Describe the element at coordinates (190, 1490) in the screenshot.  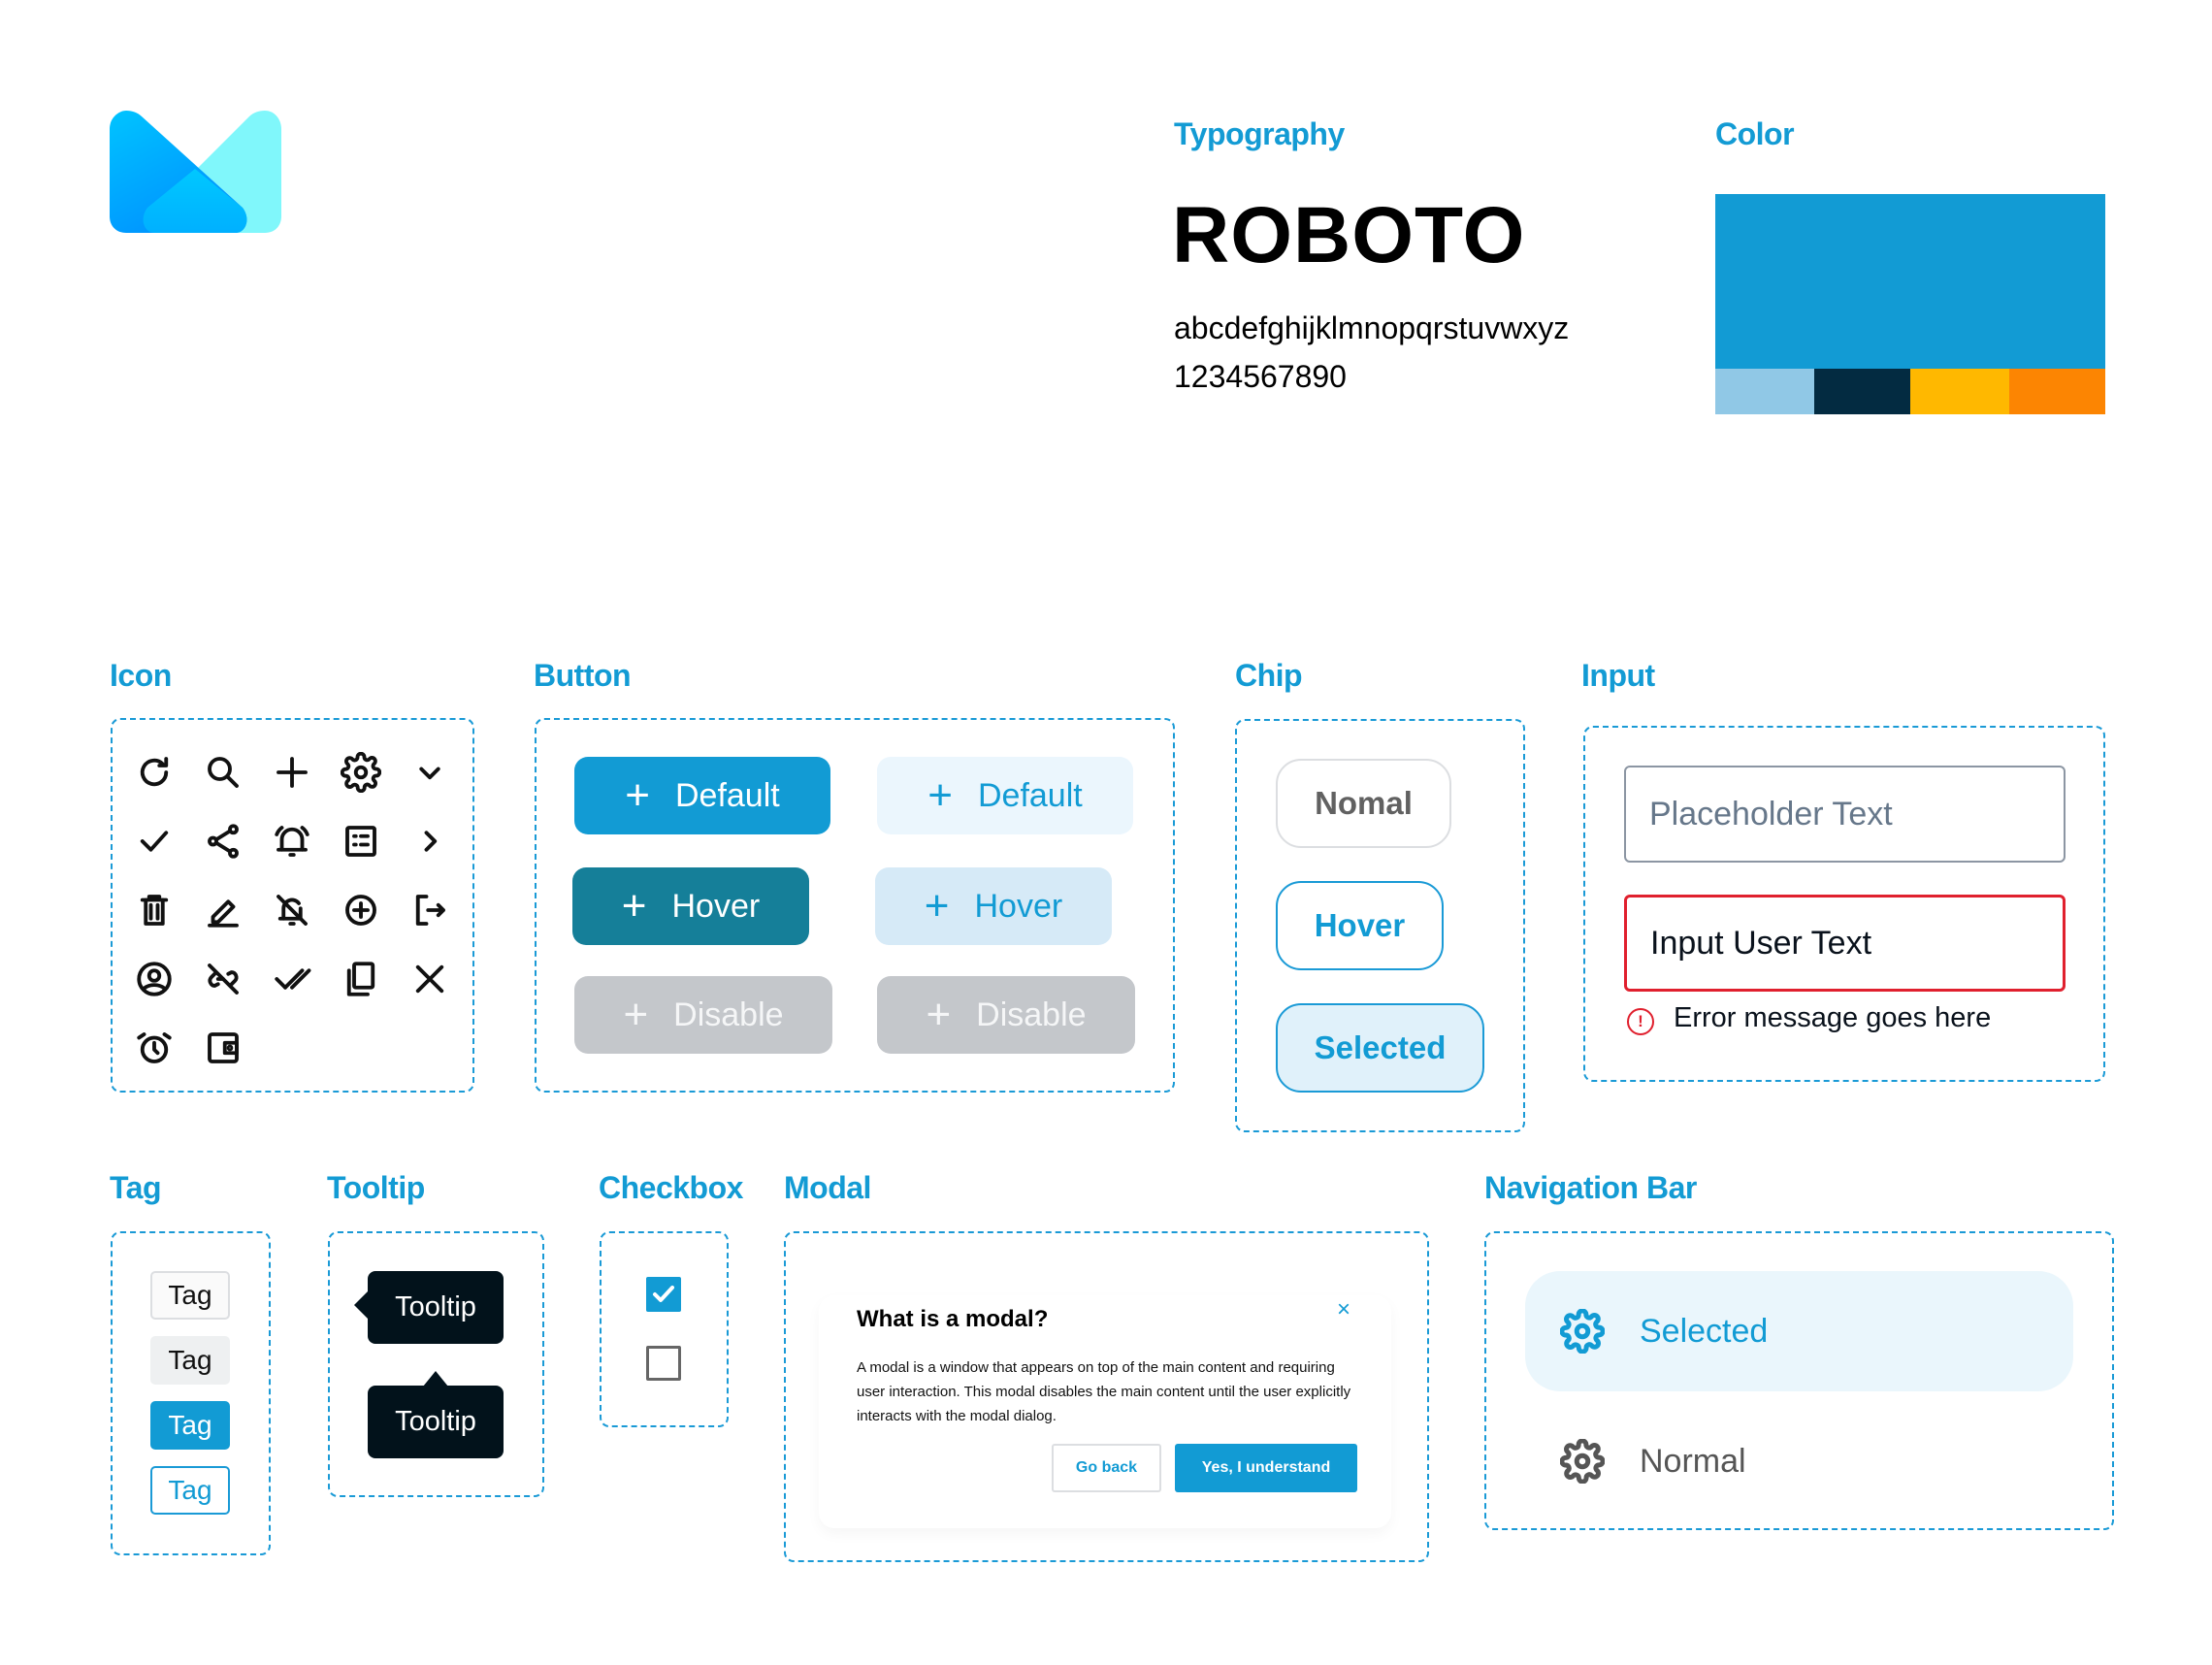
I see `tag-outlined-blue: Tag` at that location.